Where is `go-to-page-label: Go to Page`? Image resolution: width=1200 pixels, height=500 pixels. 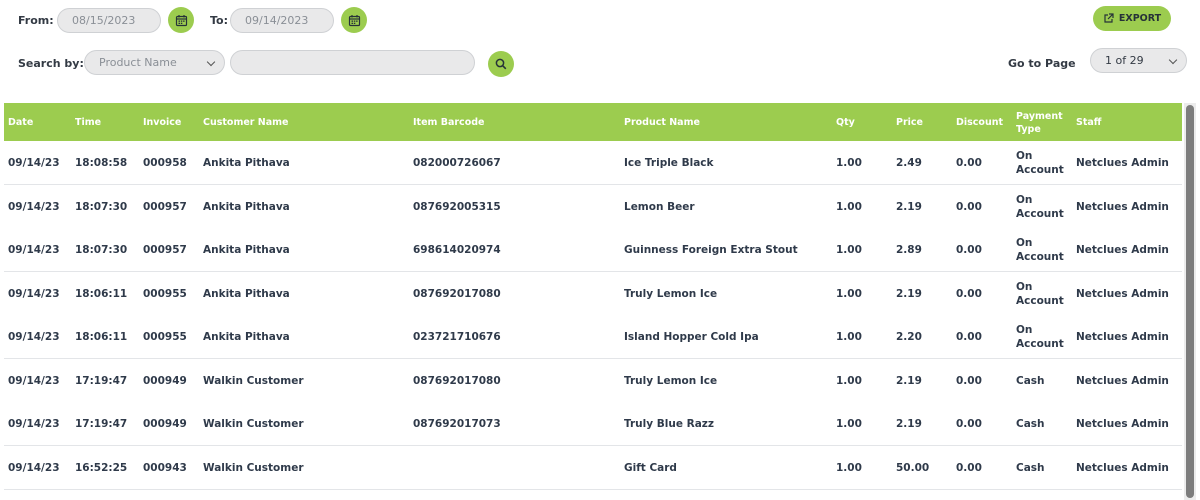 go-to-page-label: Go to Page is located at coordinates (1042, 63).